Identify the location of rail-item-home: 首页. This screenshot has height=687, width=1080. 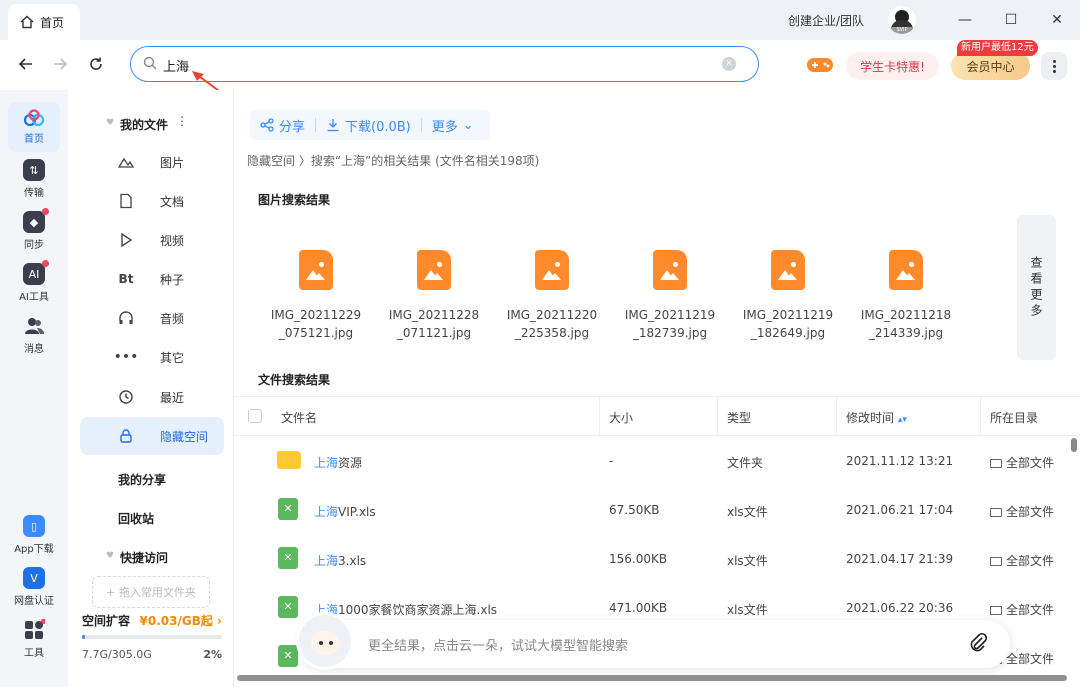
(34, 127).